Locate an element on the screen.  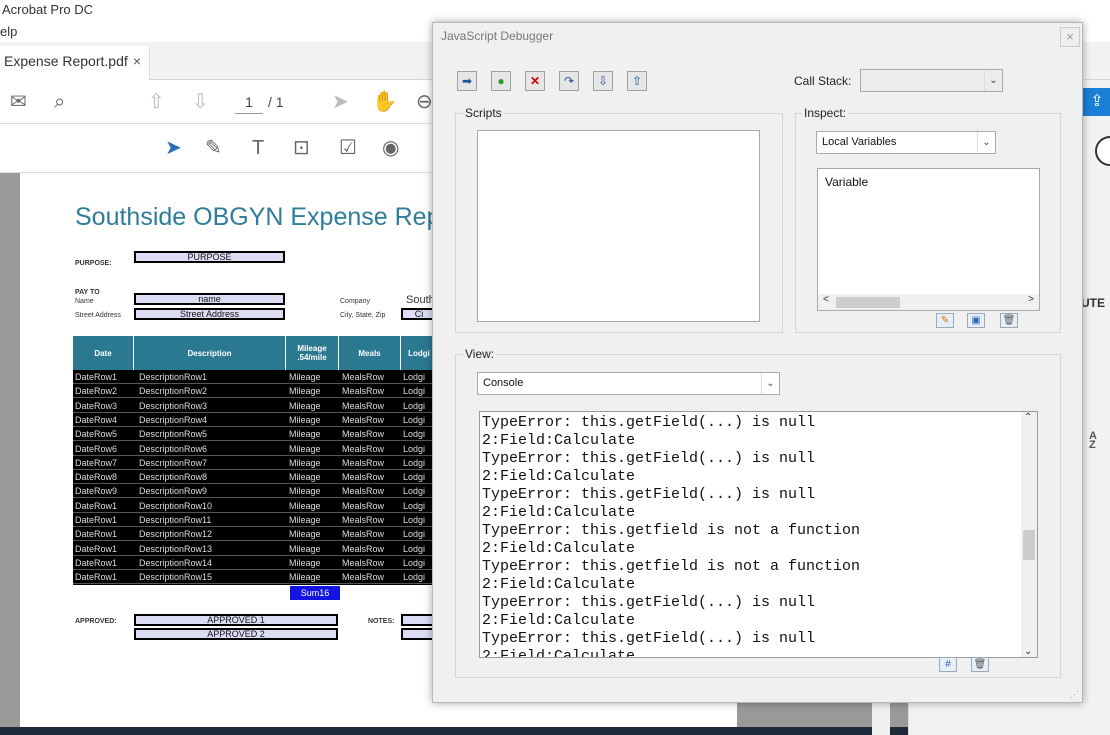
scripts-list is located at coordinates (618, 226).